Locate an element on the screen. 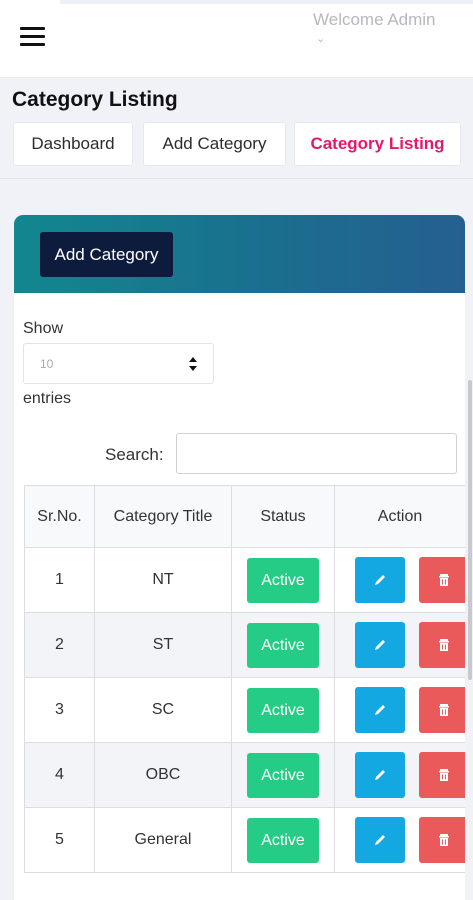 The width and height of the screenshot is (473, 900). cell-sr-no: 1 is located at coordinates (59, 580).